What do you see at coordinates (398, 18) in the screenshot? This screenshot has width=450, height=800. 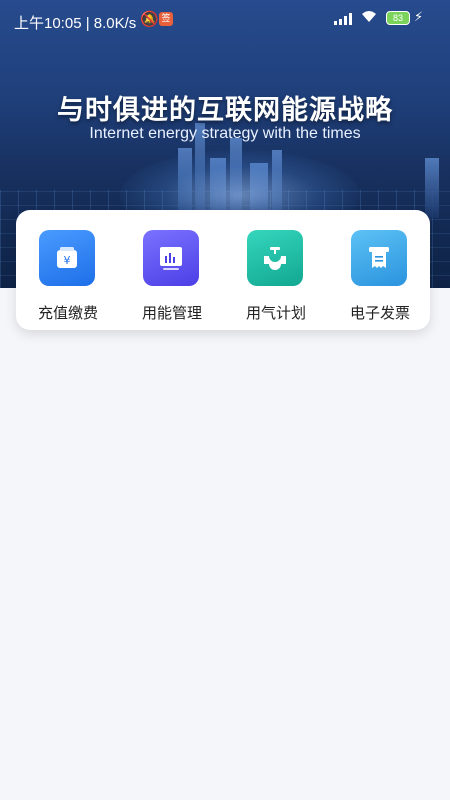 I see `battery-icon: 83` at bounding box center [398, 18].